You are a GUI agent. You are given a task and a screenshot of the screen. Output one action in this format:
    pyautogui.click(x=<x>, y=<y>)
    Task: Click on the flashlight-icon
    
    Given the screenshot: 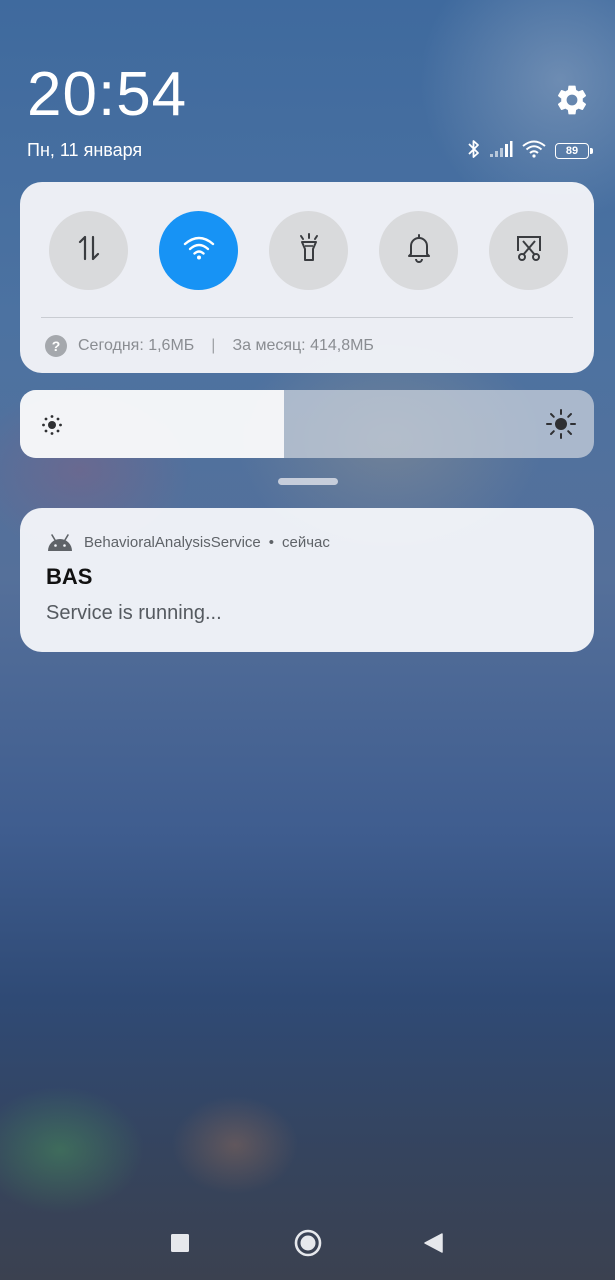 What is the action you would take?
    pyautogui.click(x=309, y=250)
    